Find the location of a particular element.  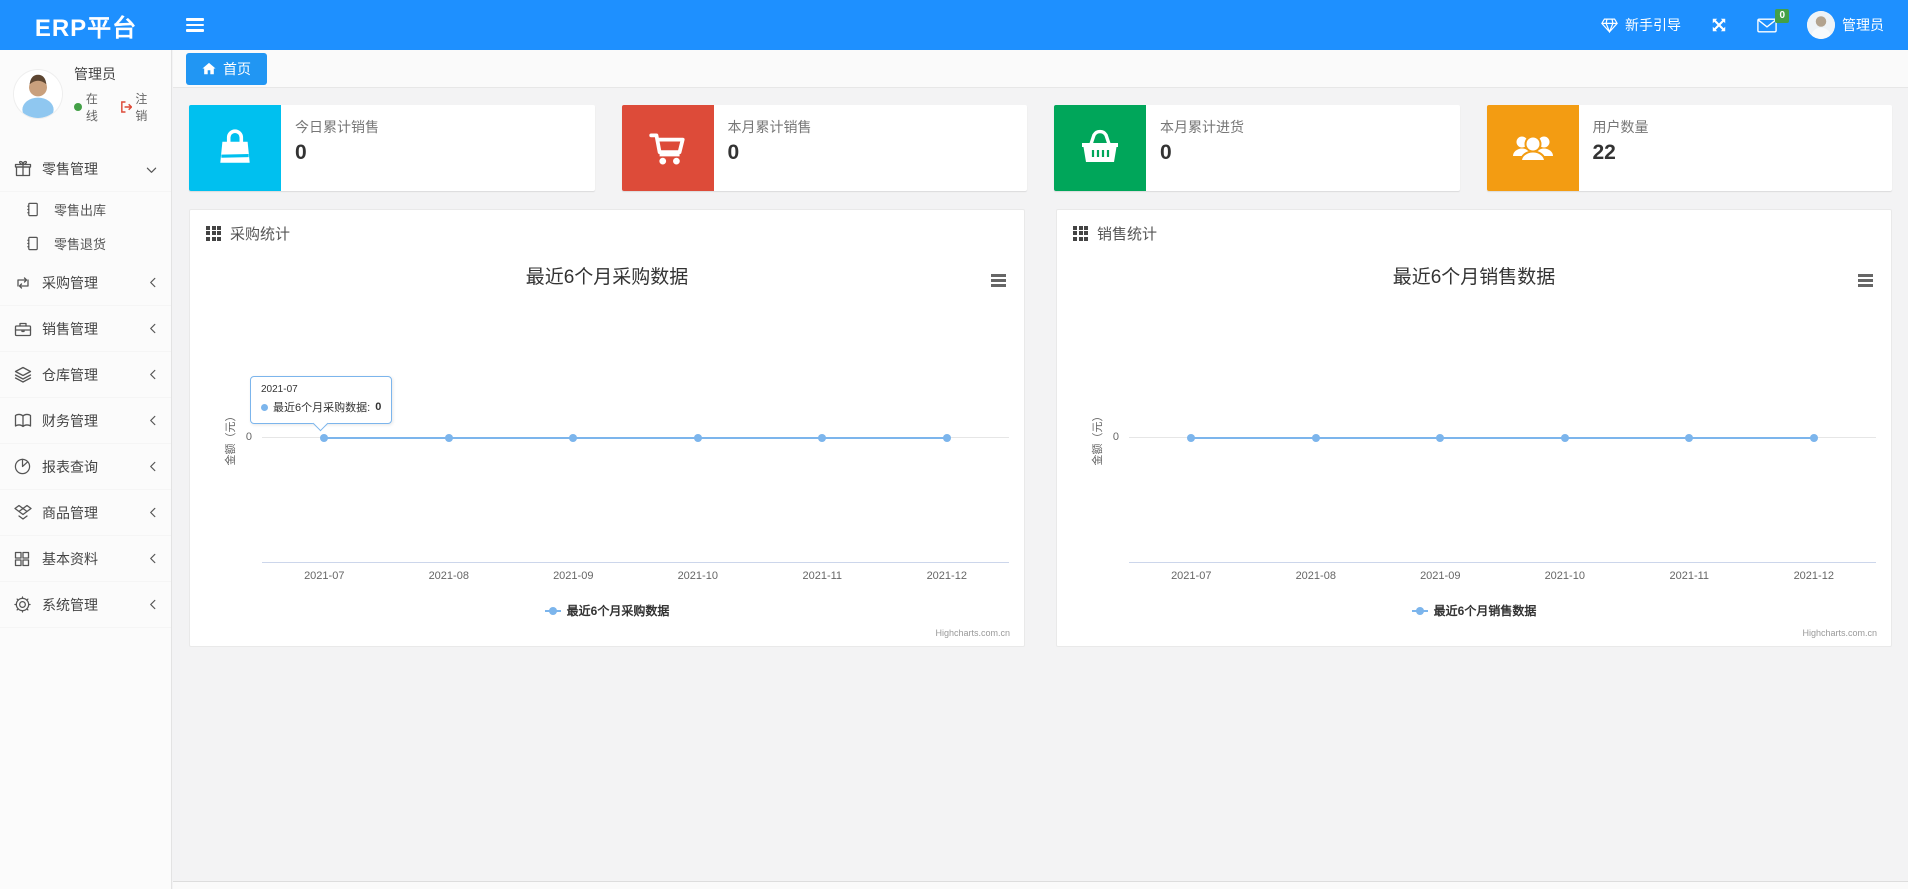

sidebar-item-products: 商品管理 is located at coordinates (85, 513).